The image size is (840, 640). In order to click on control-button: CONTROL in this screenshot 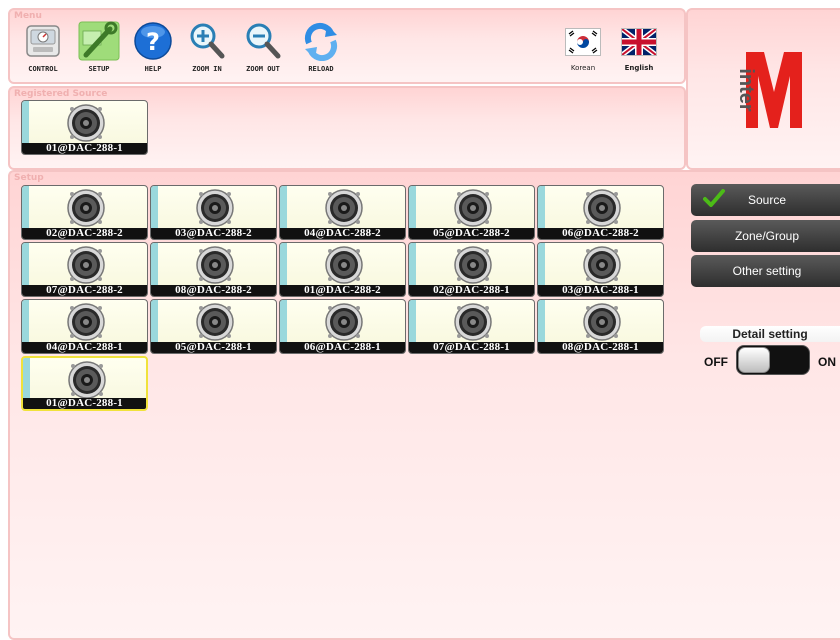, I will do `click(43, 51)`.